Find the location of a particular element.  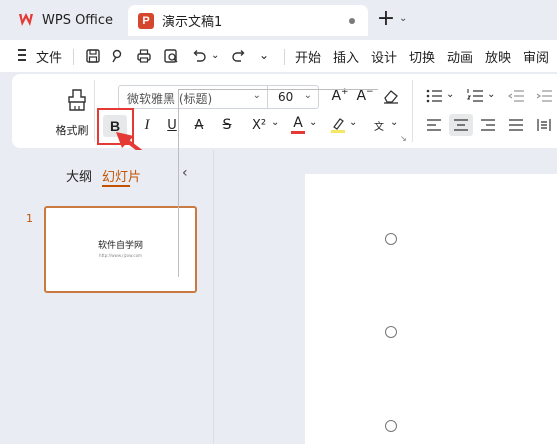

menu-insert: 插入 is located at coordinates (346, 56).